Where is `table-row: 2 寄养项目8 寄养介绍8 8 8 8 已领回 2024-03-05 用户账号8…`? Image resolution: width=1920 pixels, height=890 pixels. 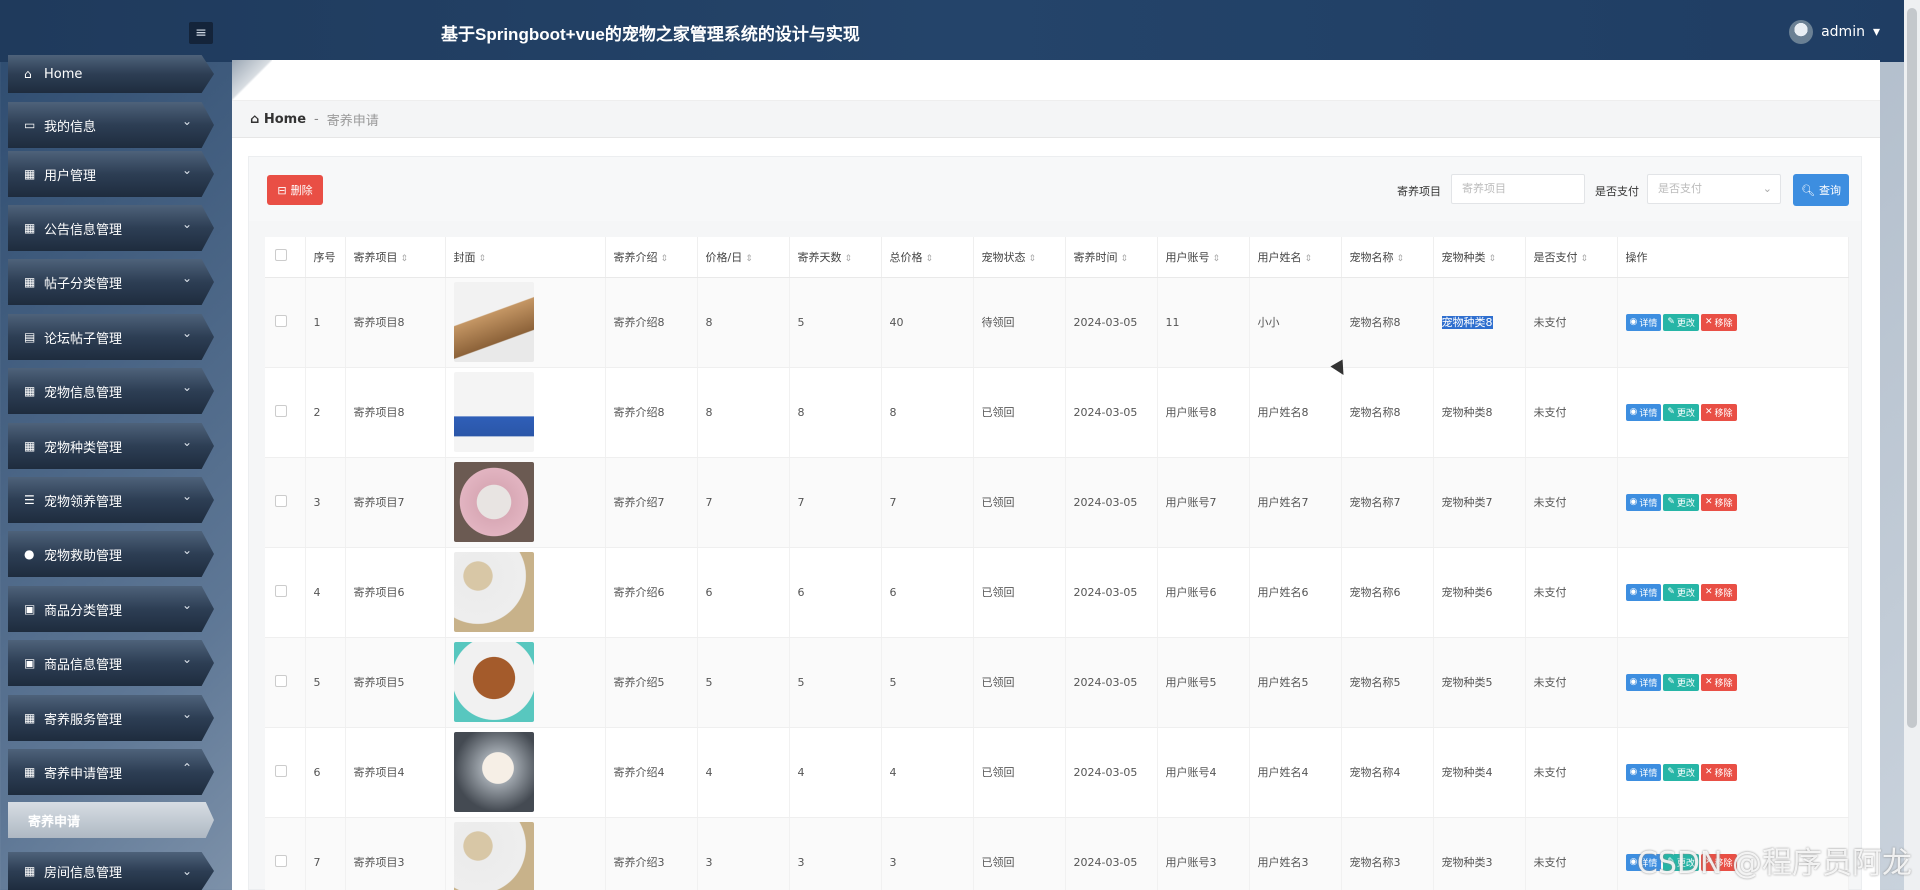
table-row: 2 寄养项目8 寄养介绍8 8 8 8 已领回 2024-03-05 用户账号8… is located at coordinates (1057, 412).